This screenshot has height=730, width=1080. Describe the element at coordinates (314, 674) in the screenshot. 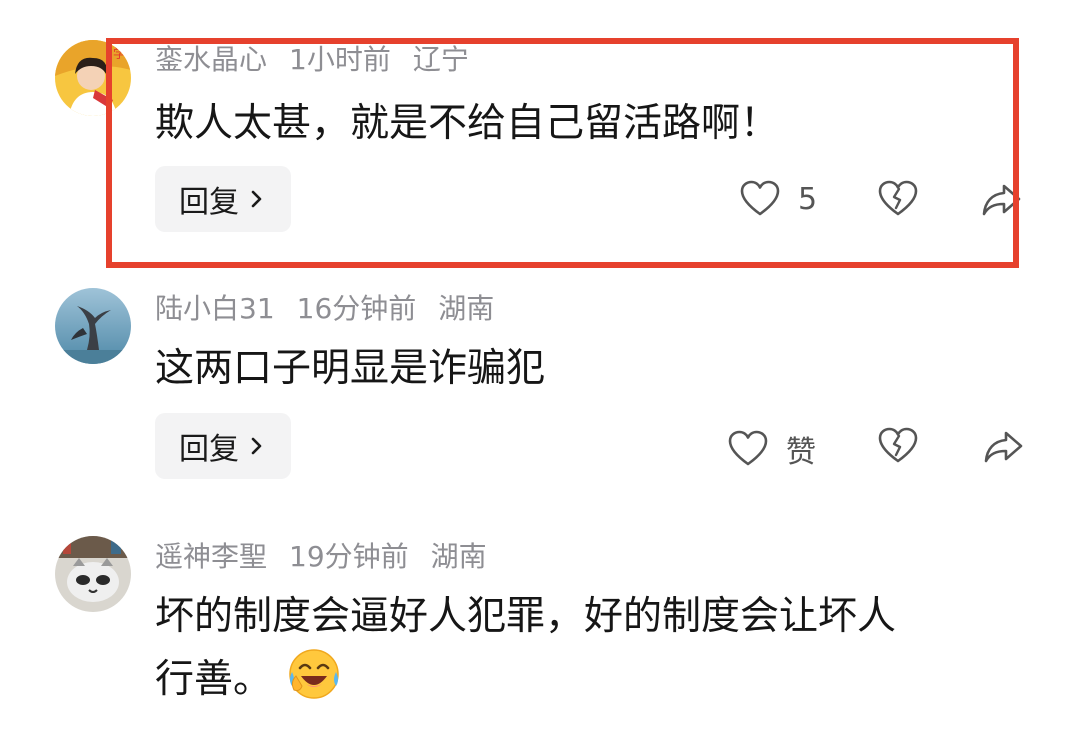

I see `laughing-crying-emoji` at that location.